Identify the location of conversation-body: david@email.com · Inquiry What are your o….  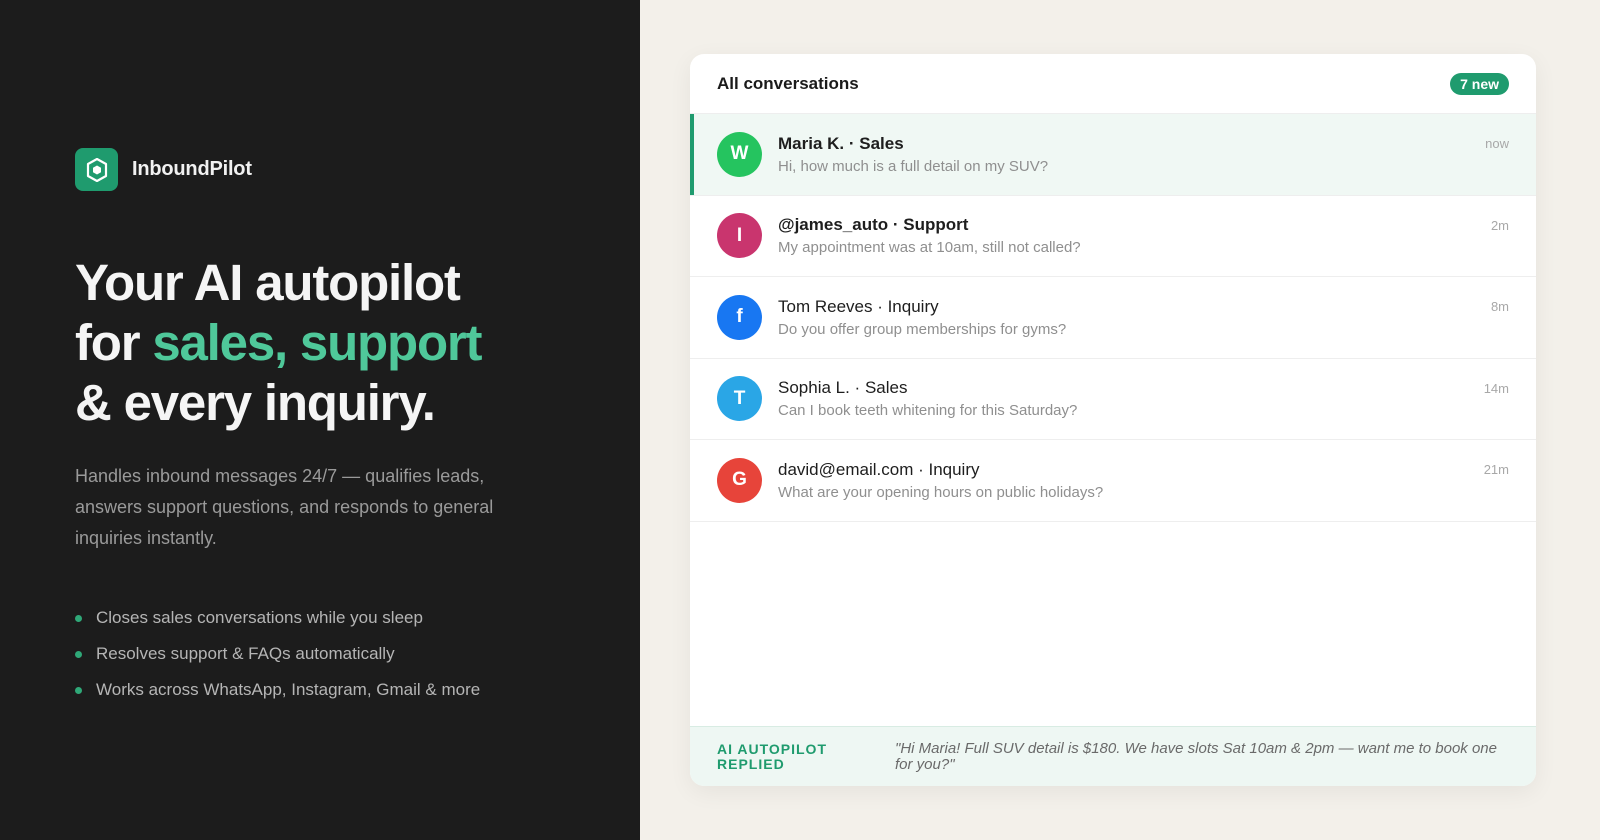
(1131, 480).